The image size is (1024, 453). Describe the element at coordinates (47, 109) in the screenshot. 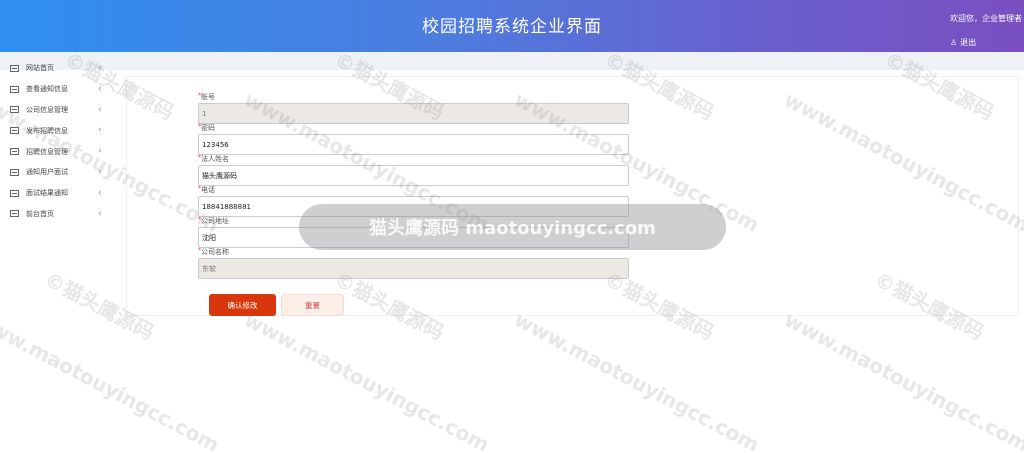

I see `sidebar-item-label: 公司信息管理` at that location.